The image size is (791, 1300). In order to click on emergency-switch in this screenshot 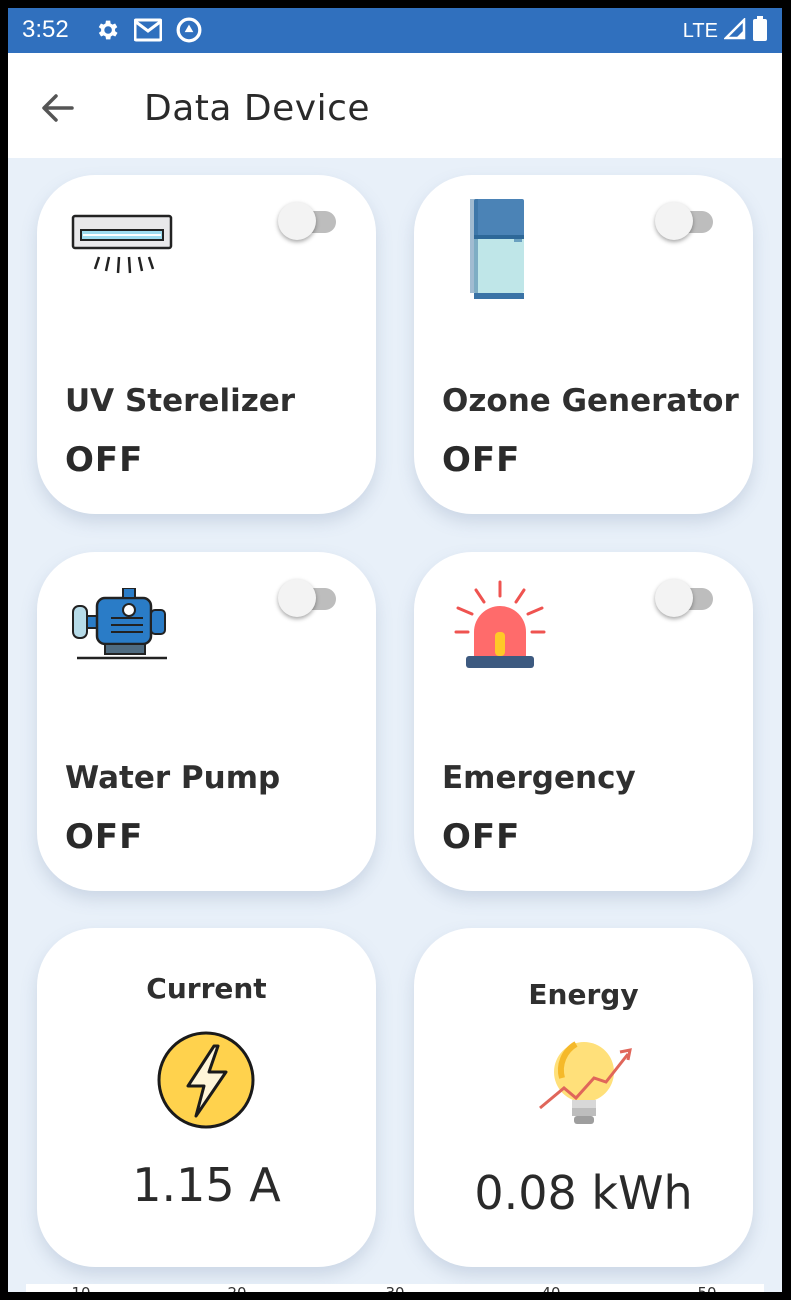, I will do `click(685, 596)`.